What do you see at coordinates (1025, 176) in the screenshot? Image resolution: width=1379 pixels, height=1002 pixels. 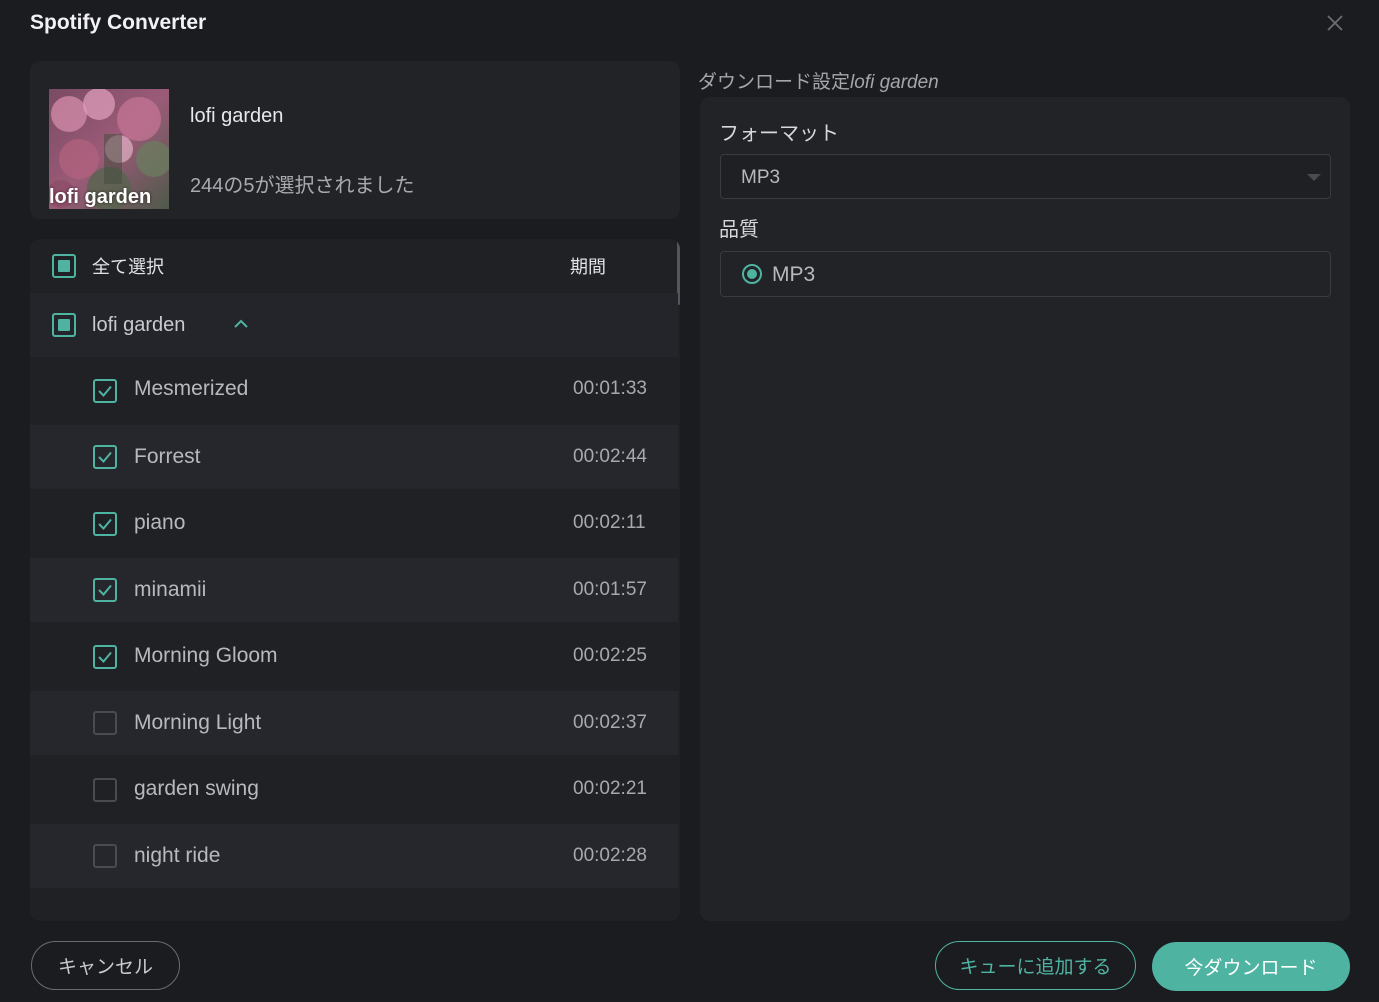 I see `format-select: MP3` at bounding box center [1025, 176].